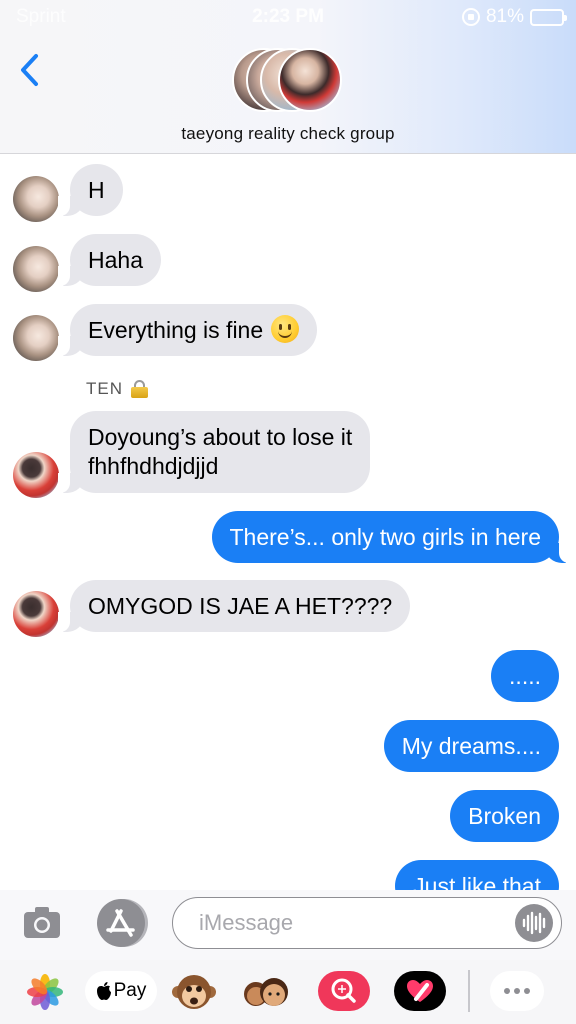 Image resolution: width=576 pixels, height=1024 pixels. I want to click on message-bubble-received: H, so click(90, 190).